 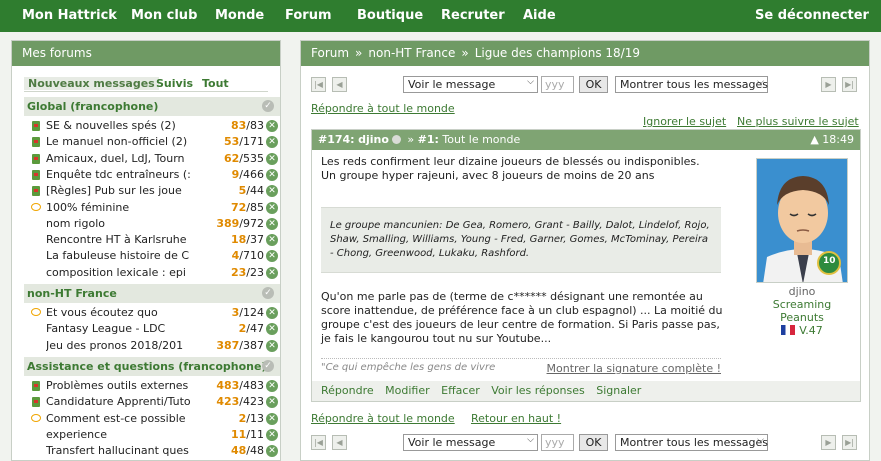 What do you see at coordinates (411, 53) in the screenshot?
I see `breadcrumb-category: non-HT France` at bounding box center [411, 53].